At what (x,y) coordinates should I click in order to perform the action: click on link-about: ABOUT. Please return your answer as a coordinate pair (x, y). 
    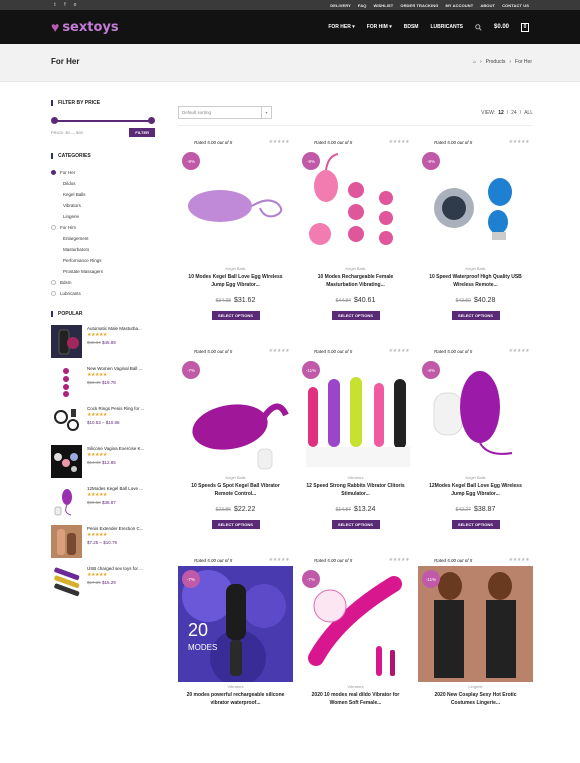
    Looking at the image, I should click on (487, 5).